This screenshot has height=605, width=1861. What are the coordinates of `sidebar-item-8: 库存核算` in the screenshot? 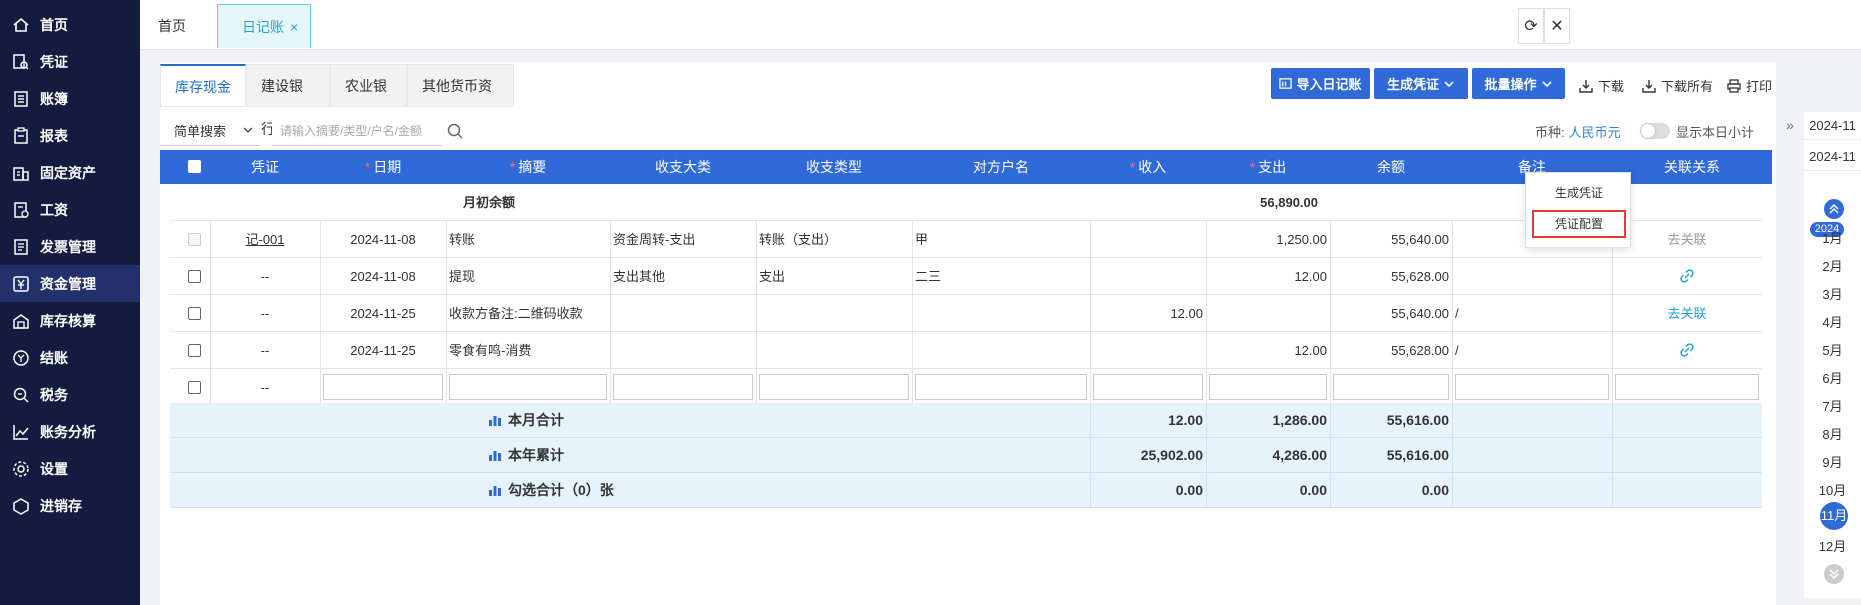 It's located at (70, 320).